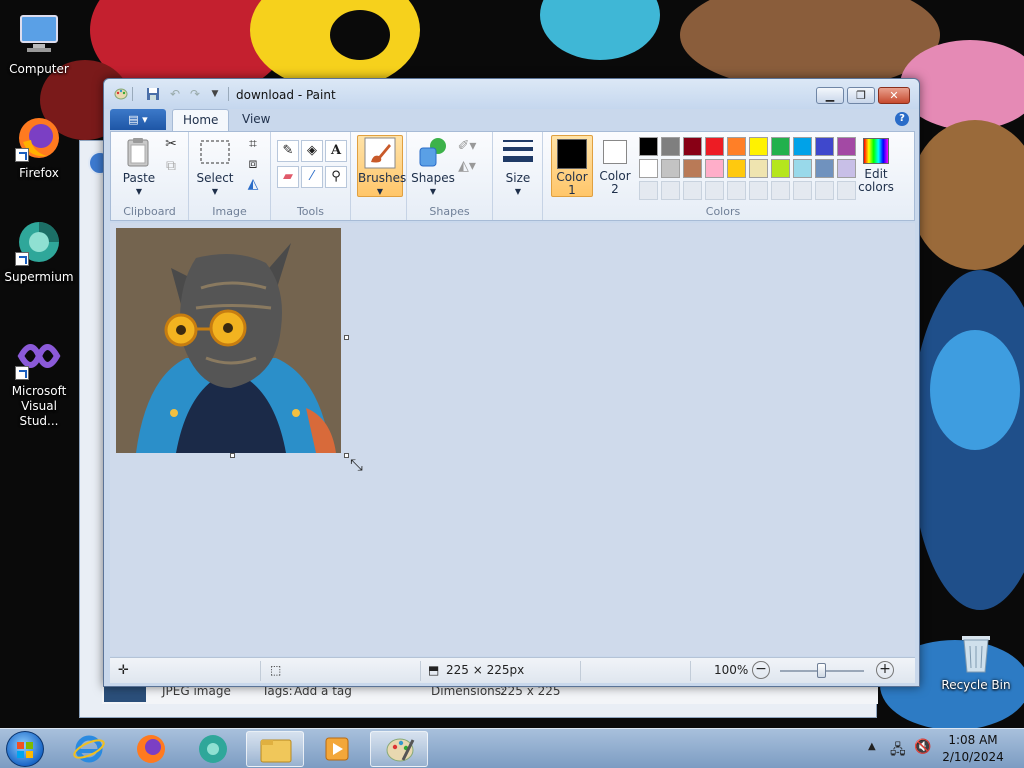  What do you see at coordinates (195, 94) in the screenshot?
I see `redo-icon: ↷` at bounding box center [195, 94].